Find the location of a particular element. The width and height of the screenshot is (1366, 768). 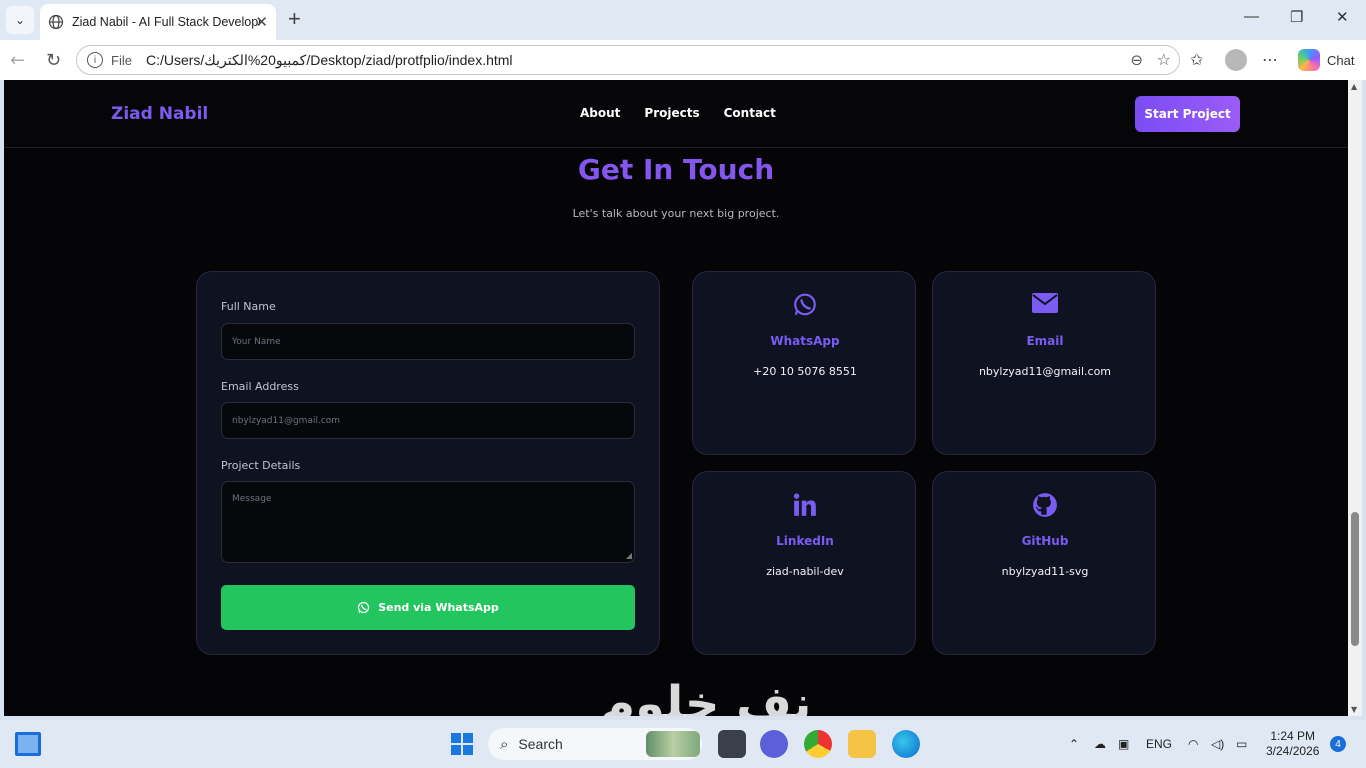

email-label: Email Address is located at coordinates (260, 386).